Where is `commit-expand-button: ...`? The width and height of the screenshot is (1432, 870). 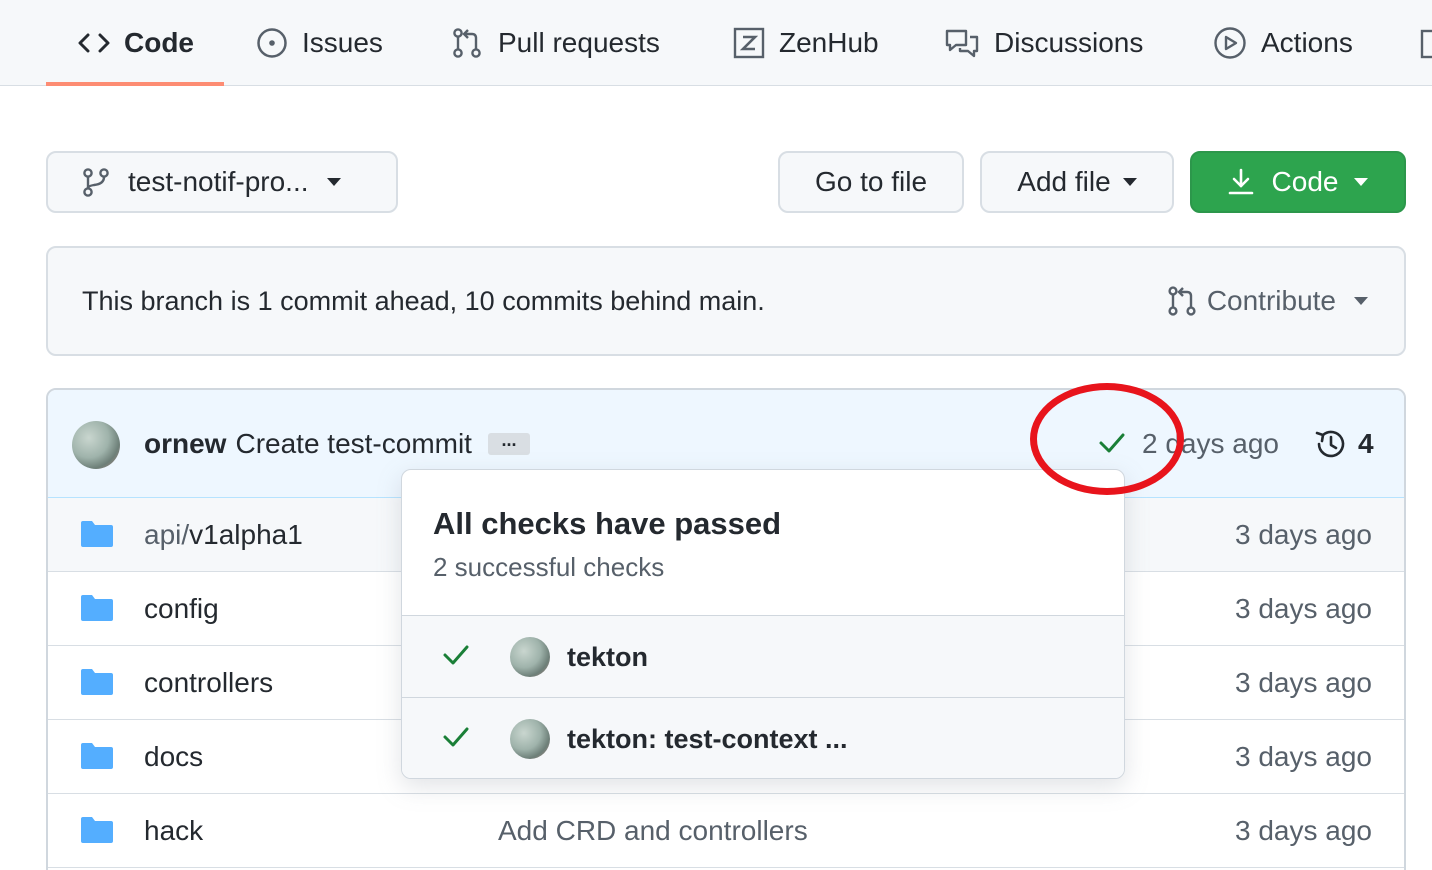 commit-expand-button: ... is located at coordinates (508, 443).